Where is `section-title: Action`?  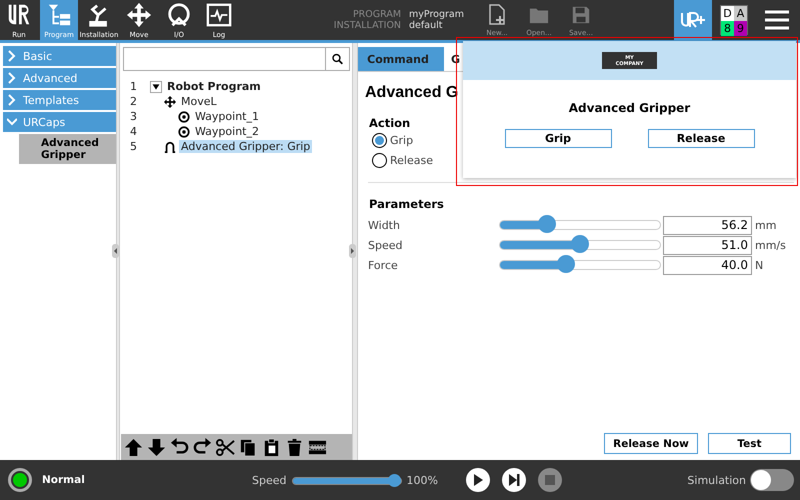 section-title: Action is located at coordinates (390, 123).